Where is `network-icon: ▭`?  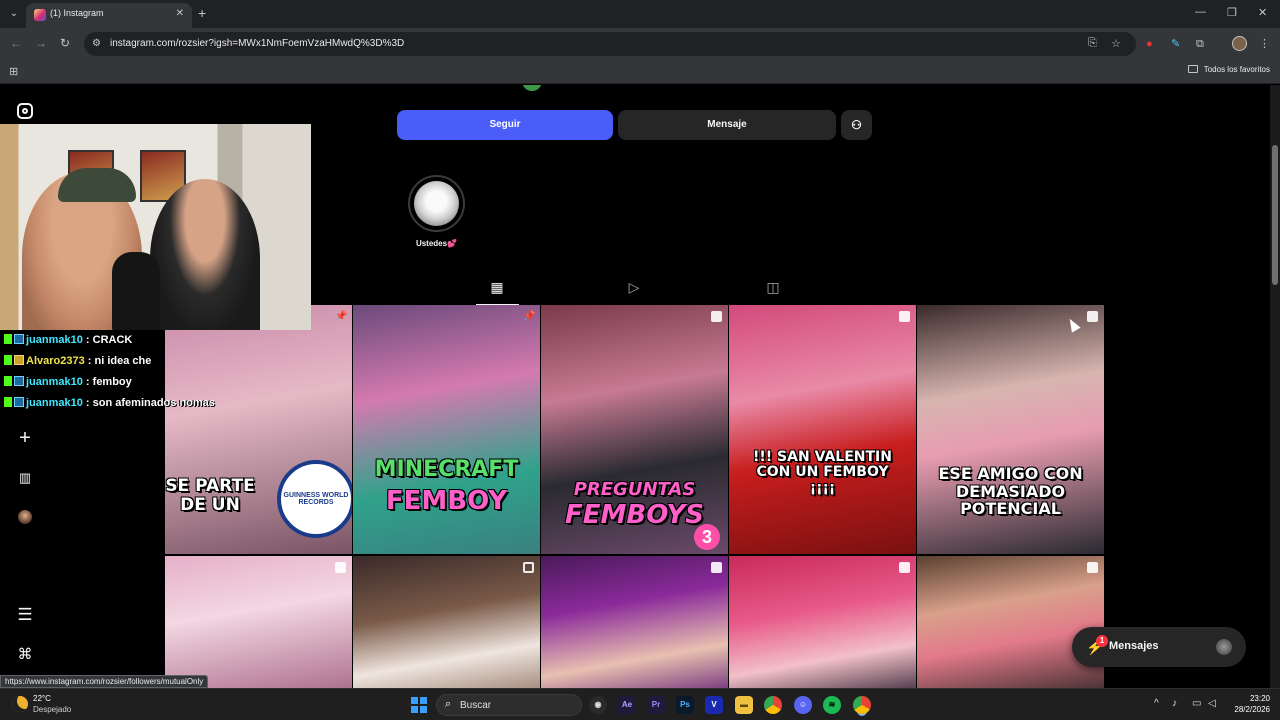 network-icon: ▭ is located at coordinates (1196, 703).